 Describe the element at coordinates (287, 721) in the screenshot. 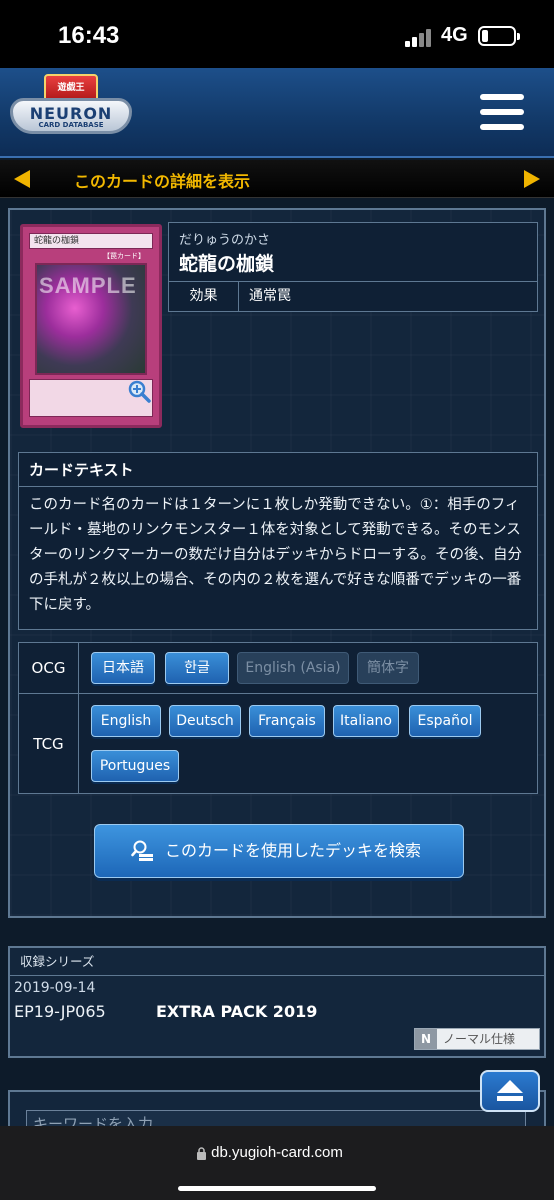

I see `lang-button-francais: Français` at that location.